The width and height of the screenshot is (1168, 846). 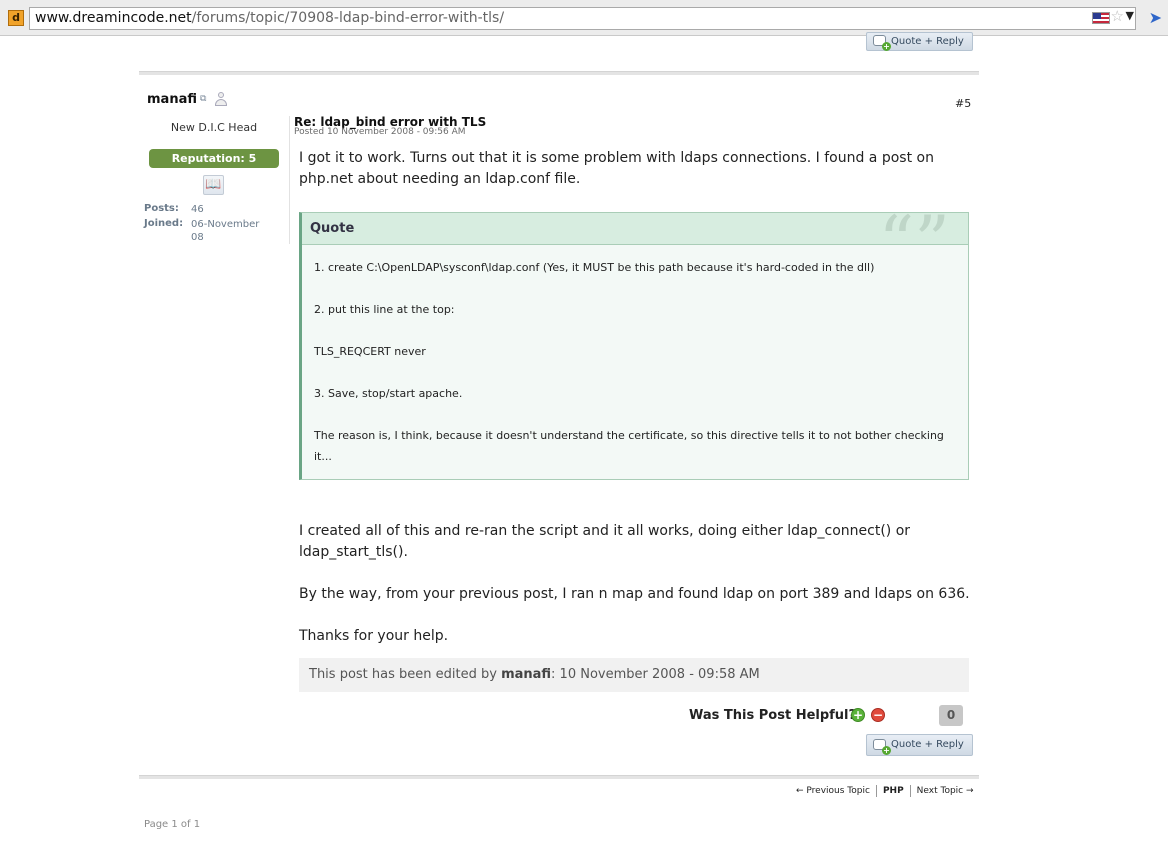 I want to click on quote-line: TLS_REQCERT never, so click(x=370, y=351).